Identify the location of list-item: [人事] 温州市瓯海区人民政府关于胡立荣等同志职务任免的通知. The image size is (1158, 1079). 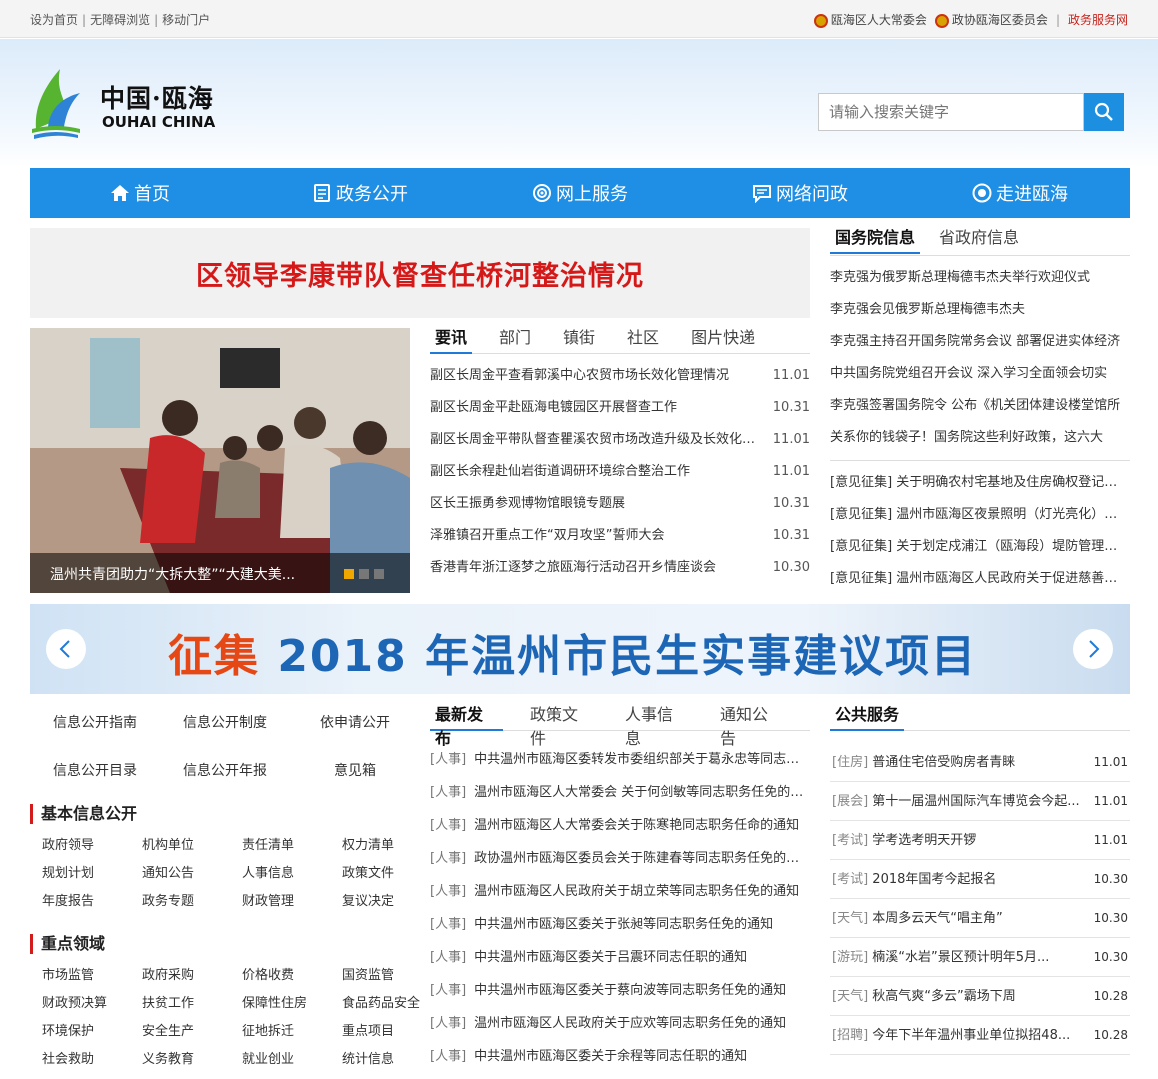
(620, 891).